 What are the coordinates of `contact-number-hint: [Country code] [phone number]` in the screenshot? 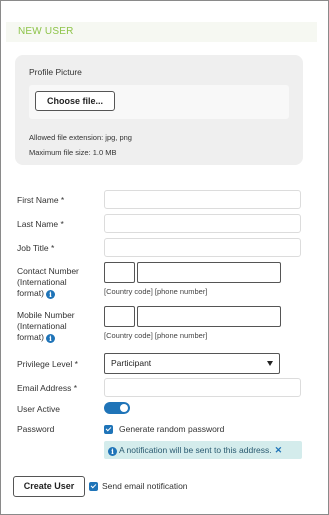 It's located at (156, 291).